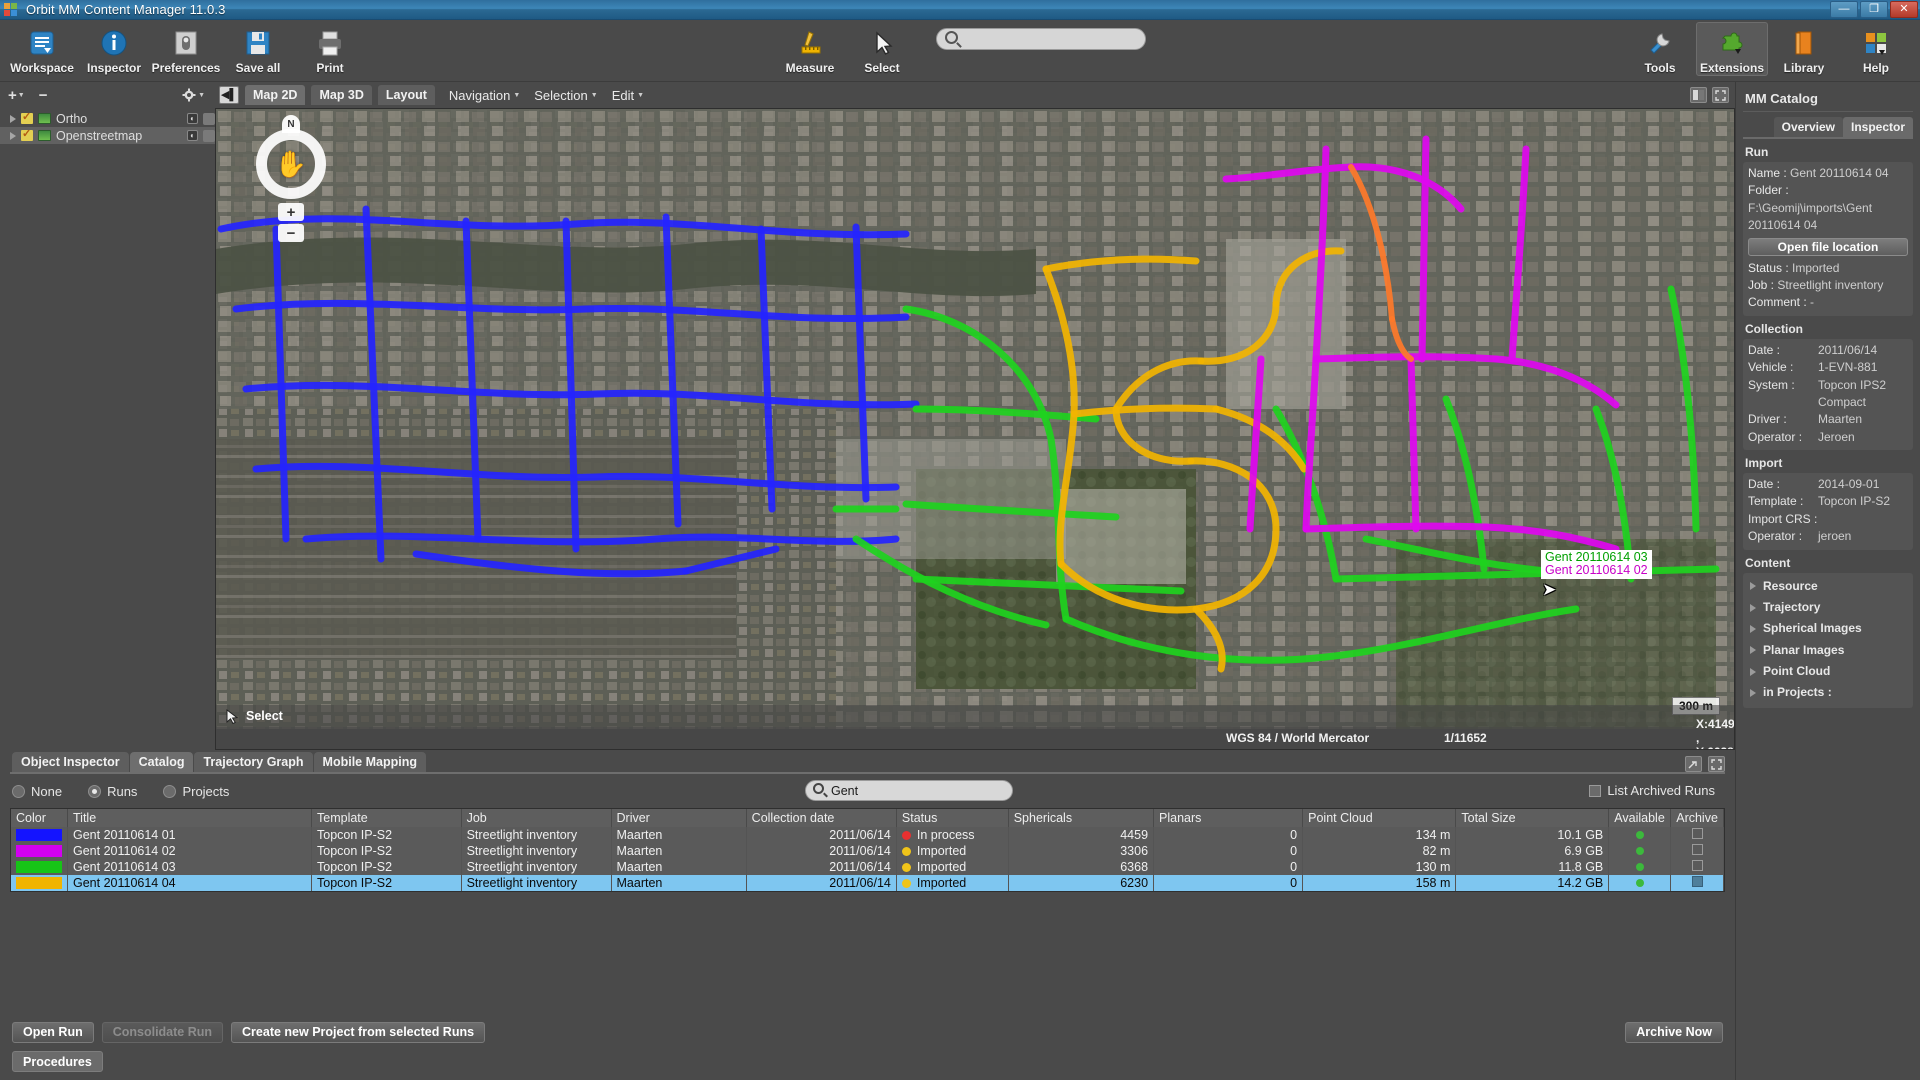 The width and height of the screenshot is (1920, 1080). I want to click on radio-projects: Projects, so click(196, 791).